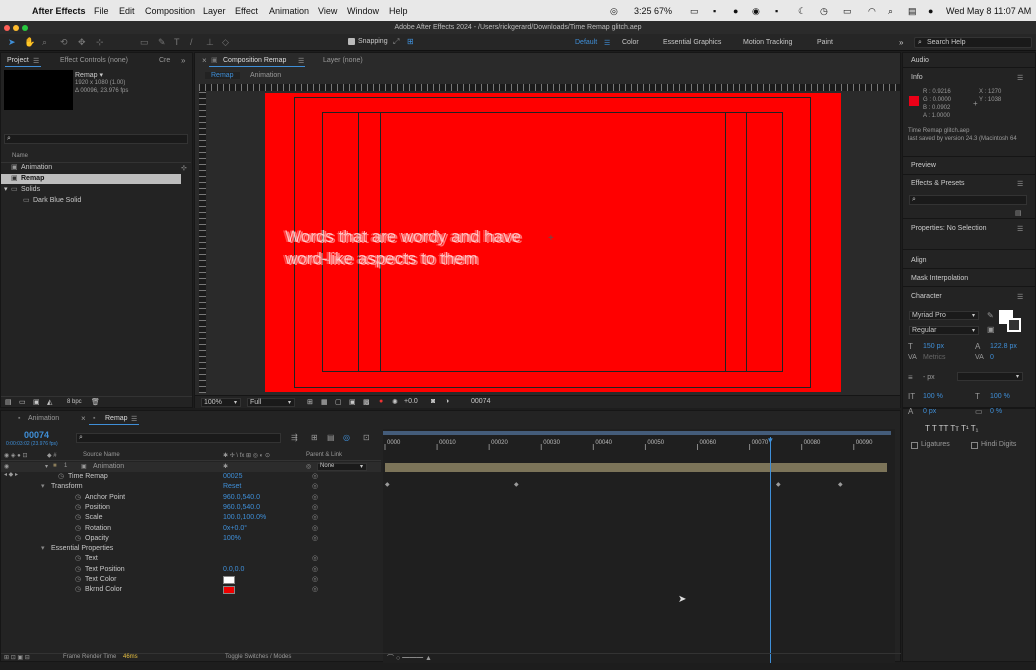 The height and width of the screenshot is (670, 1036). Describe the element at coordinates (178, 438) in the screenshot. I see `timeline-search-input: ⌕` at that location.